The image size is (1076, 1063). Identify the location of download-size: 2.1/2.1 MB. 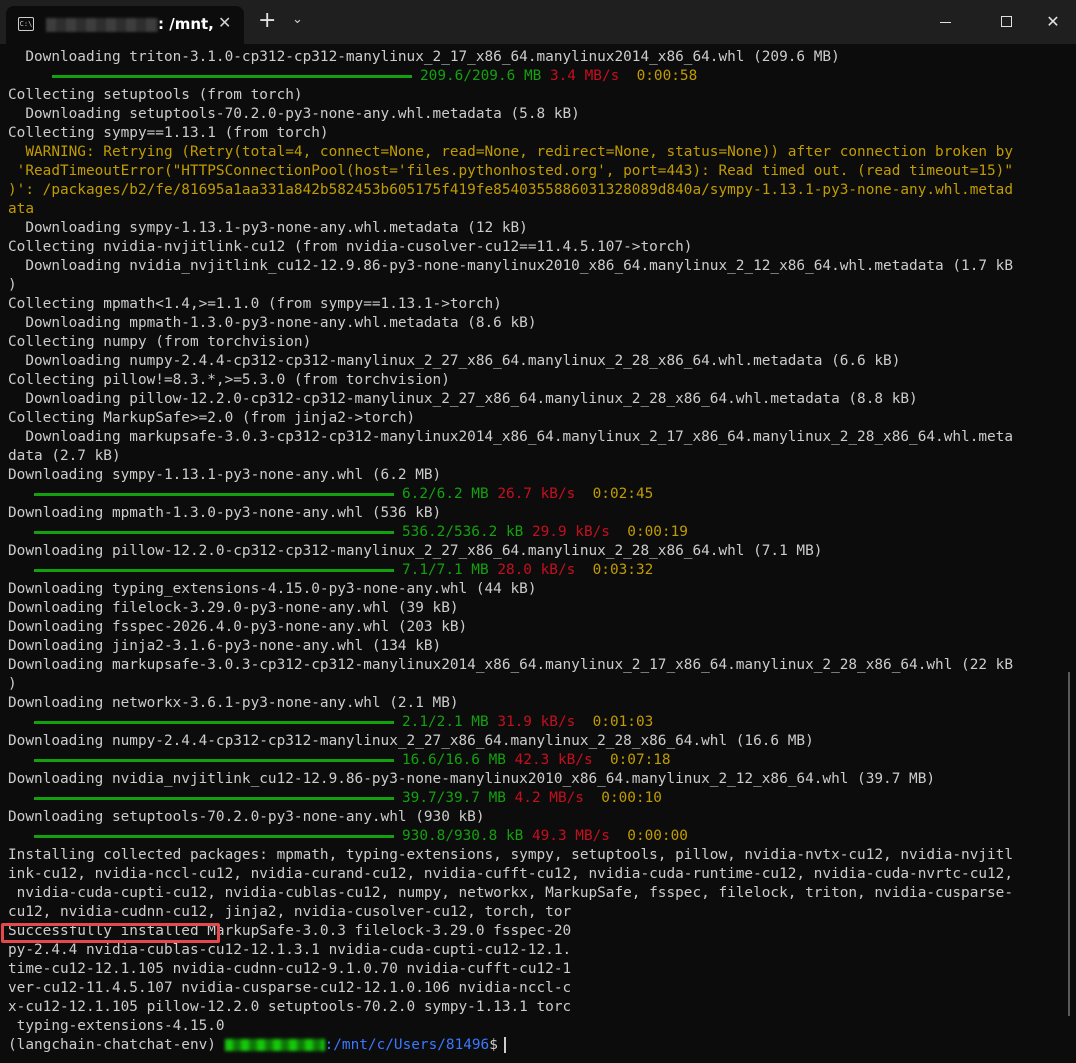
(445, 722).